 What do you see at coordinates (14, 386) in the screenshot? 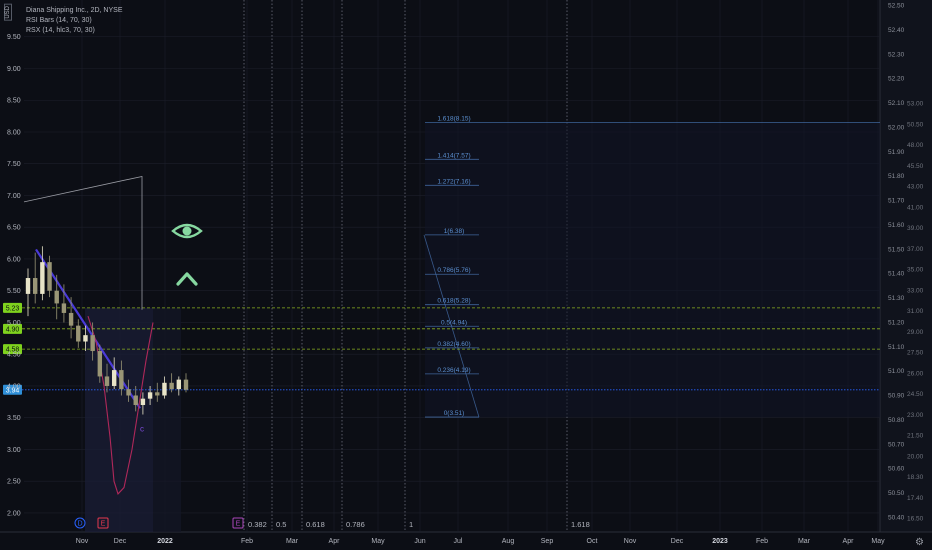
I see `left-price-tick: 4.00` at bounding box center [14, 386].